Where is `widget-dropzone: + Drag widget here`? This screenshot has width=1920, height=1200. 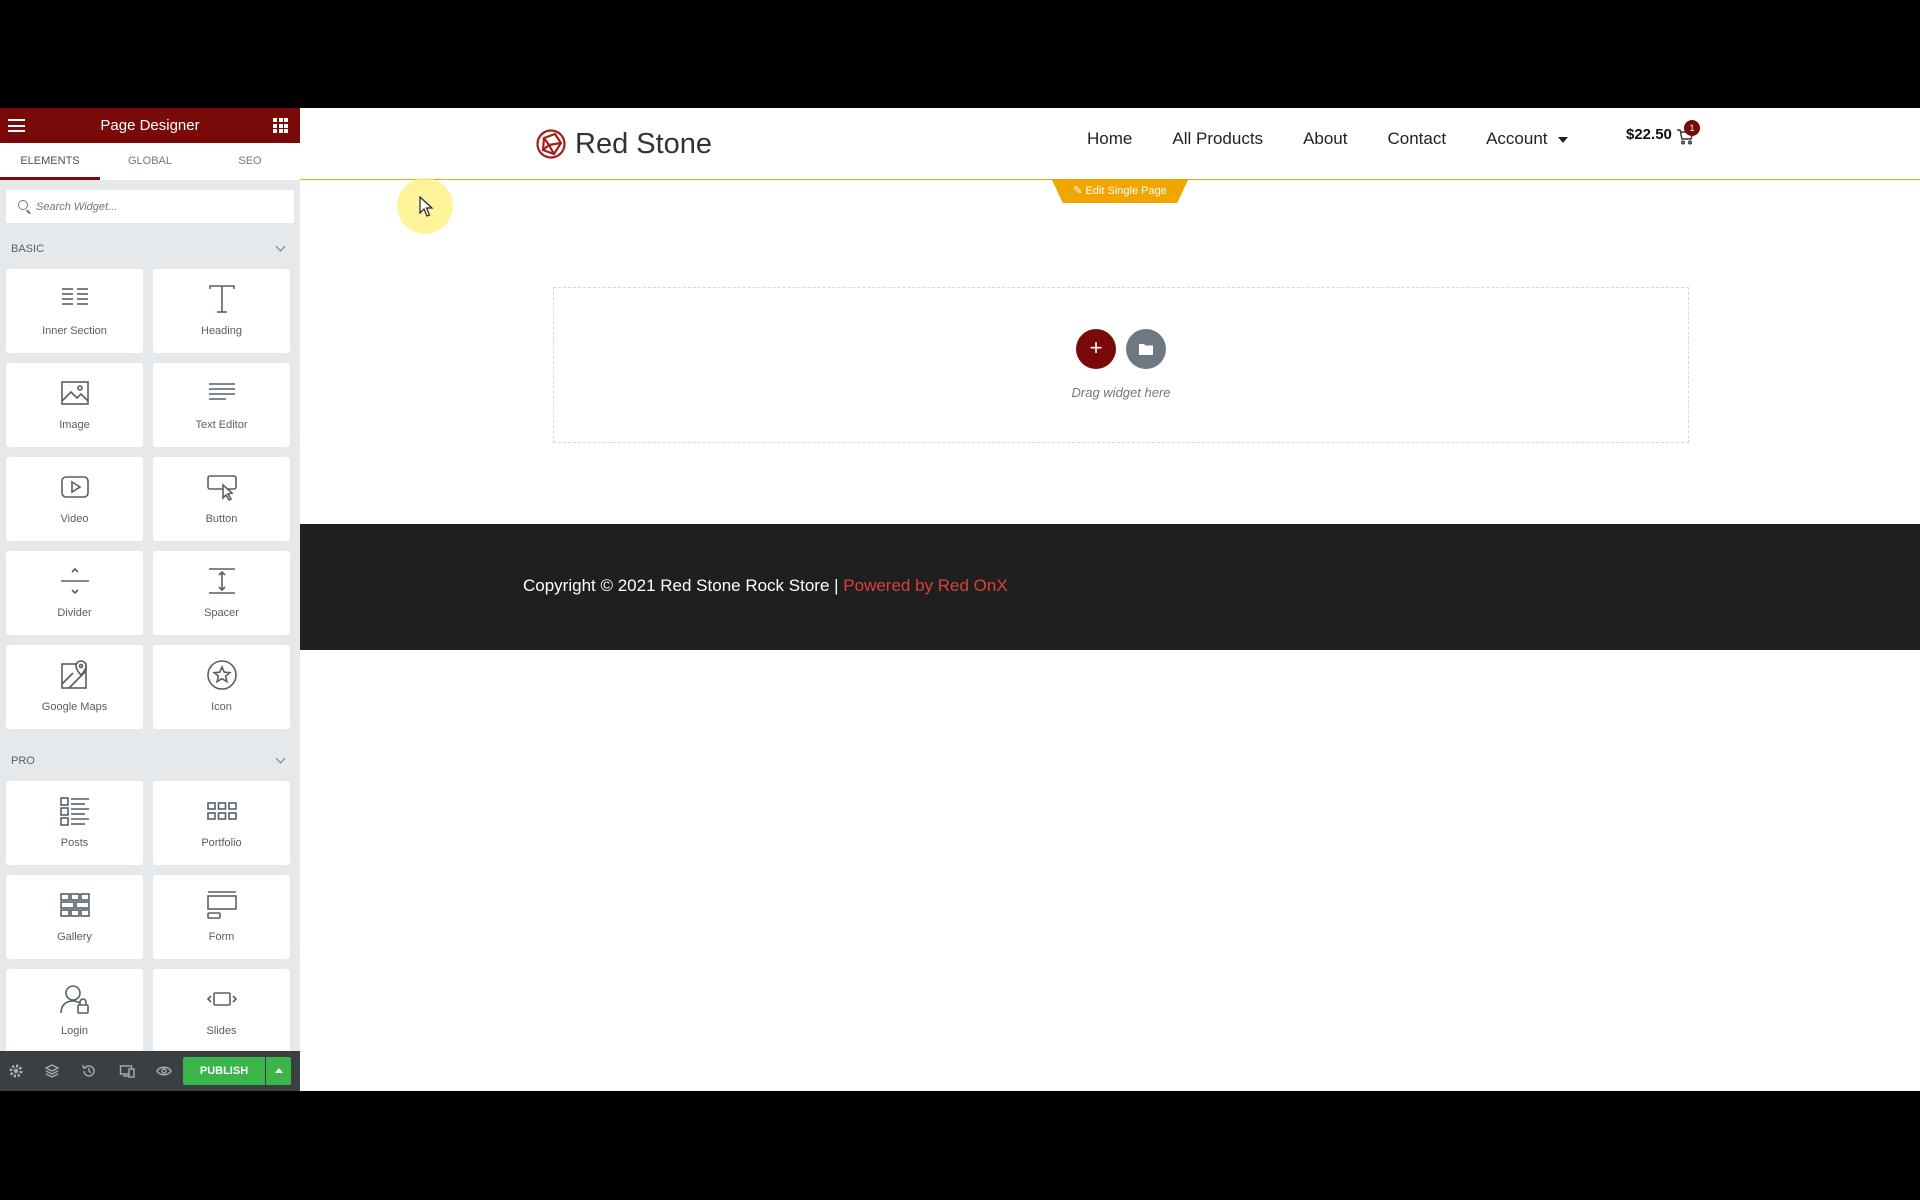 widget-dropzone: + Drag widget here is located at coordinates (1121, 365).